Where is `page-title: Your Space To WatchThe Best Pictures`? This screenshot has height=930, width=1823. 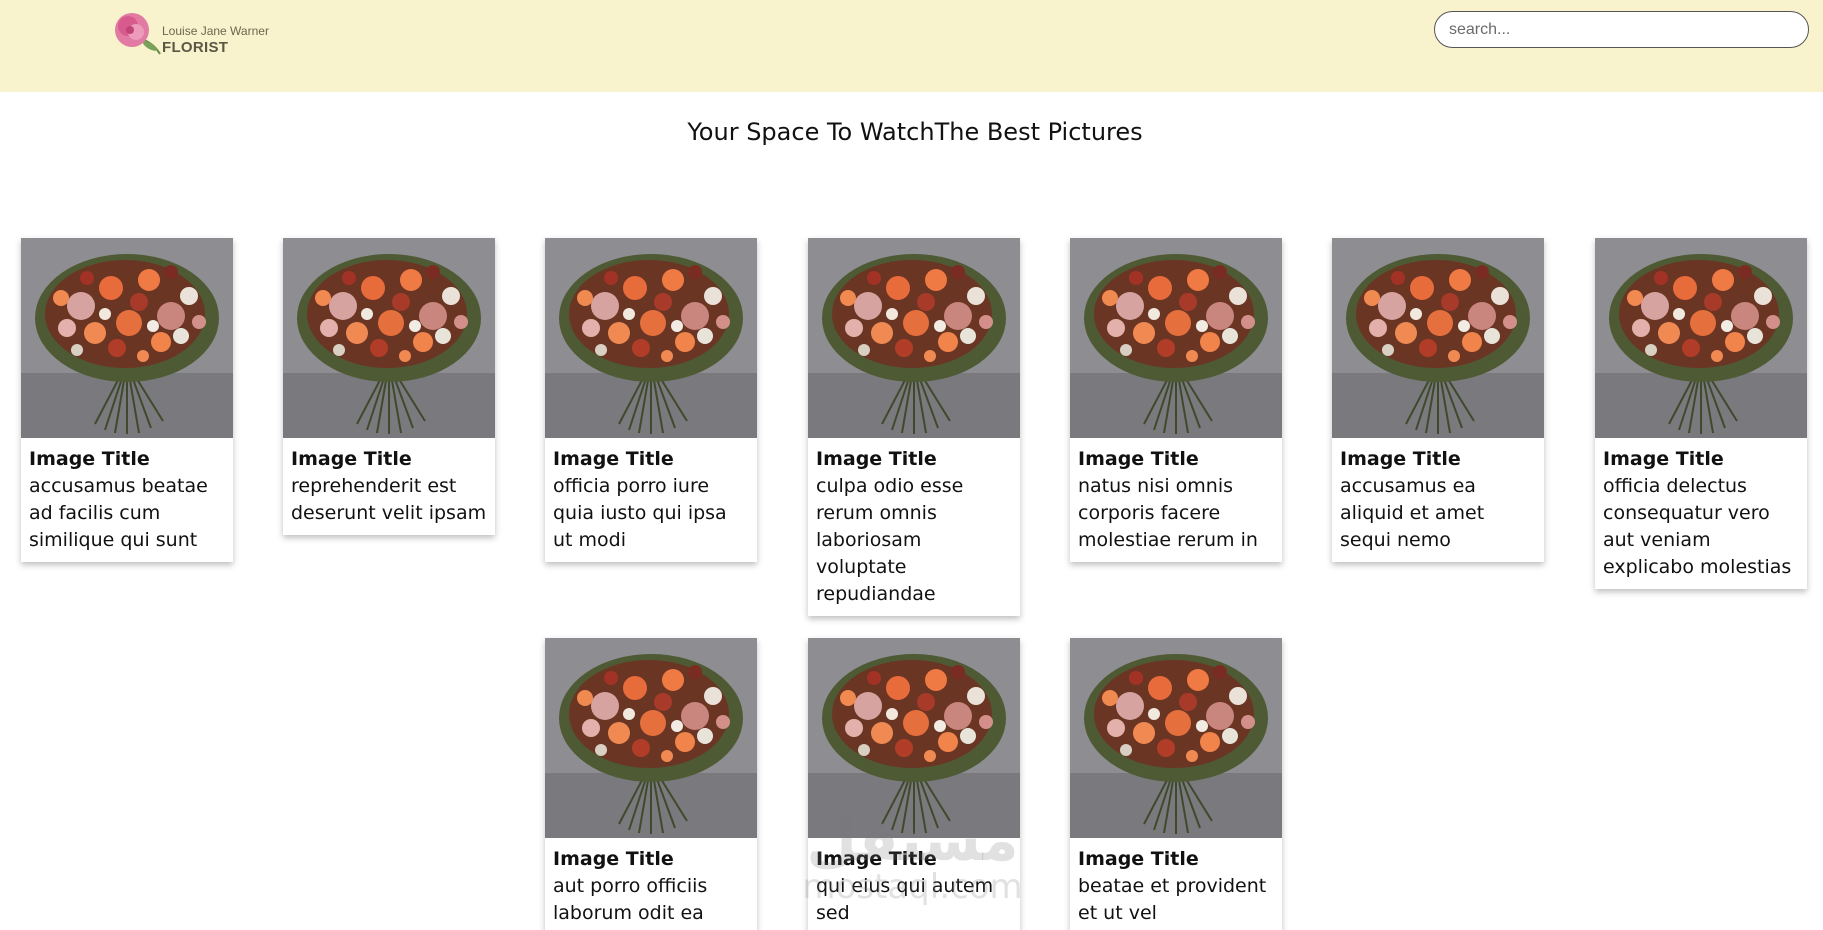 page-title: Your Space To WatchThe Best Pictures is located at coordinates (915, 132).